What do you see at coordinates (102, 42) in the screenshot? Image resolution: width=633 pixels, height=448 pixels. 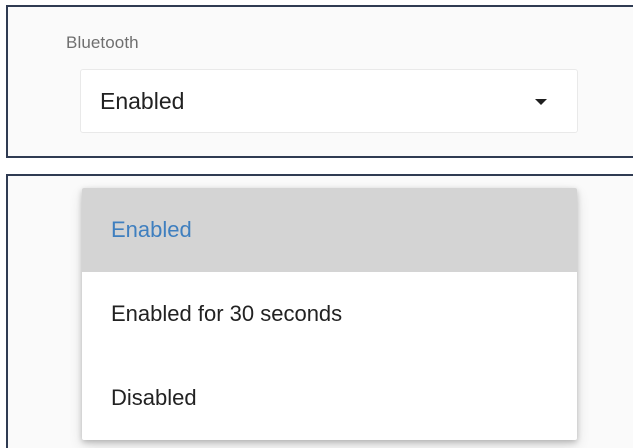 I see `bluetooth-label: Bluetooth` at bounding box center [102, 42].